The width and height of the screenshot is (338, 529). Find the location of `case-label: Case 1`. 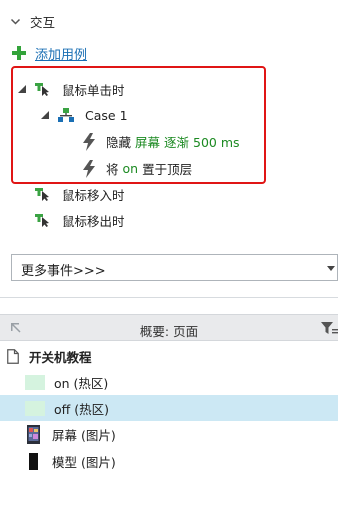

case-label: Case 1 is located at coordinates (106, 115).